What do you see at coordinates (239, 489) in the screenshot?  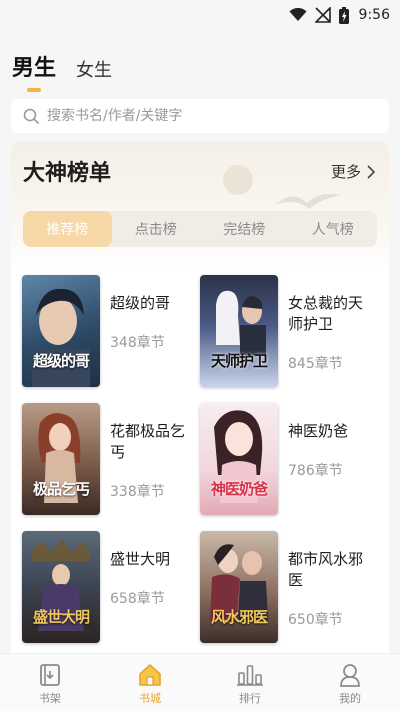 I see `cover-title: 神医奶爸` at bounding box center [239, 489].